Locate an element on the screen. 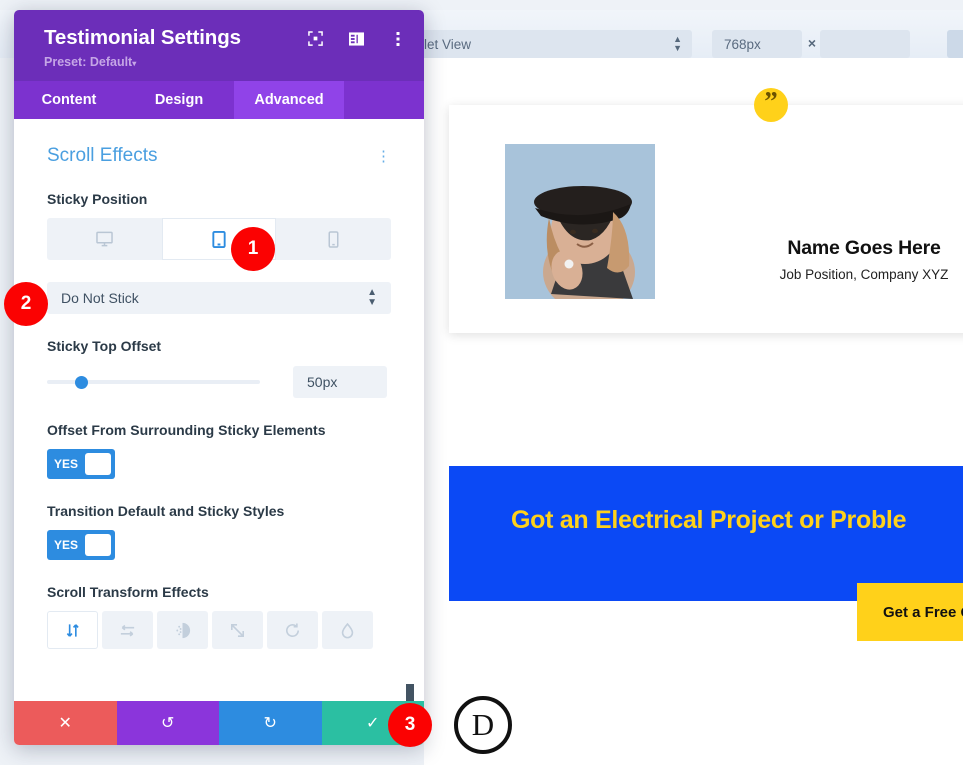 The image size is (963, 765). viewport-height-input is located at coordinates (865, 44).